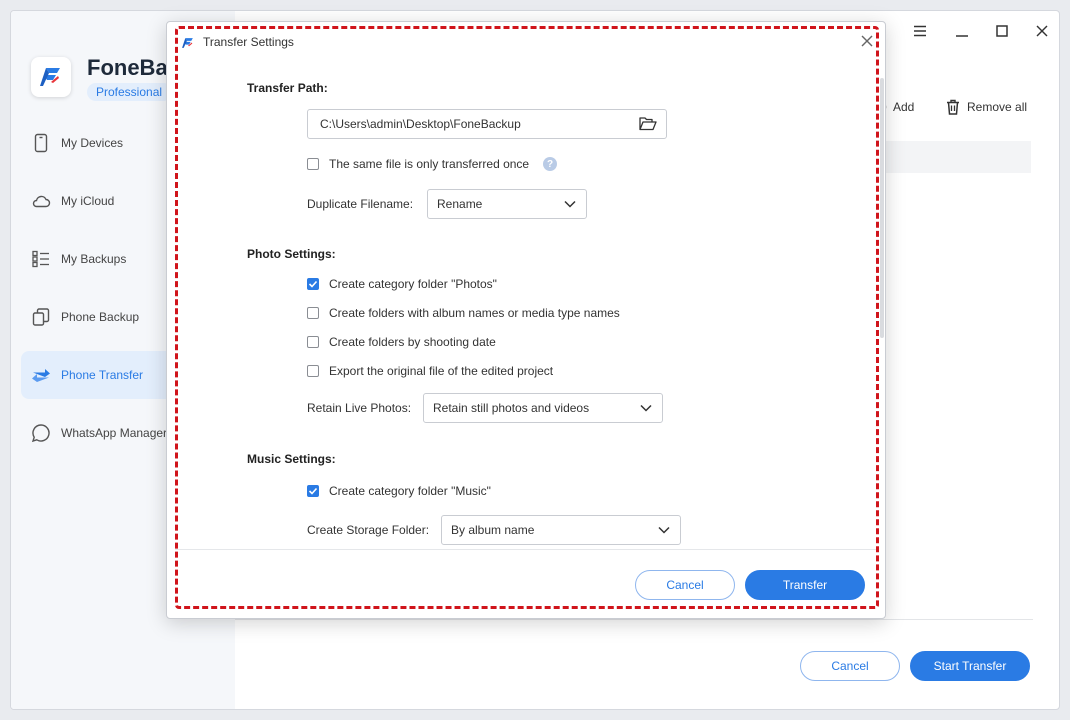  Describe the element at coordinates (1042, 31) in the screenshot. I see `close-icon` at that location.